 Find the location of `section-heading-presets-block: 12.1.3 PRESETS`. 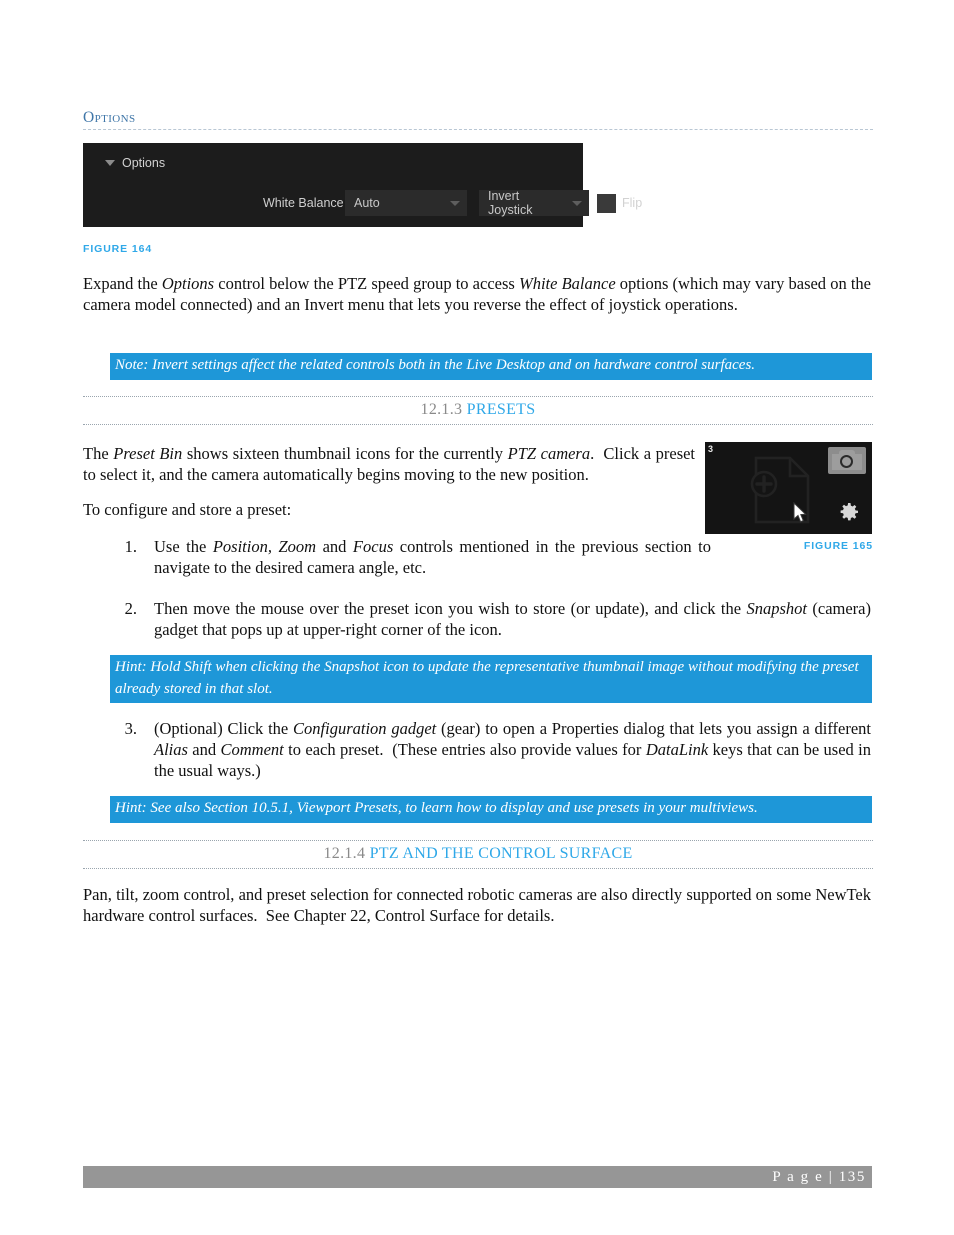

section-heading-presets-block: 12.1.3 PRESETS is located at coordinates (478, 410).